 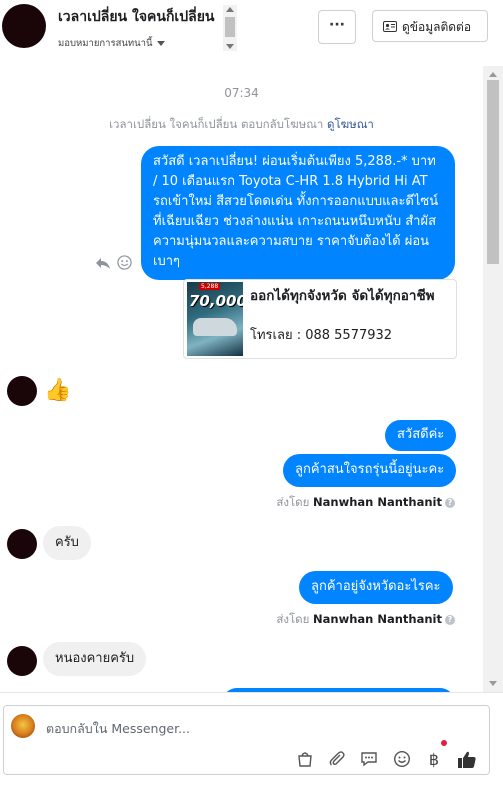 I want to click on outgoing-message: ลูกค้าอยู่จังหวัดอะไรคะ, so click(x=376, y=587).